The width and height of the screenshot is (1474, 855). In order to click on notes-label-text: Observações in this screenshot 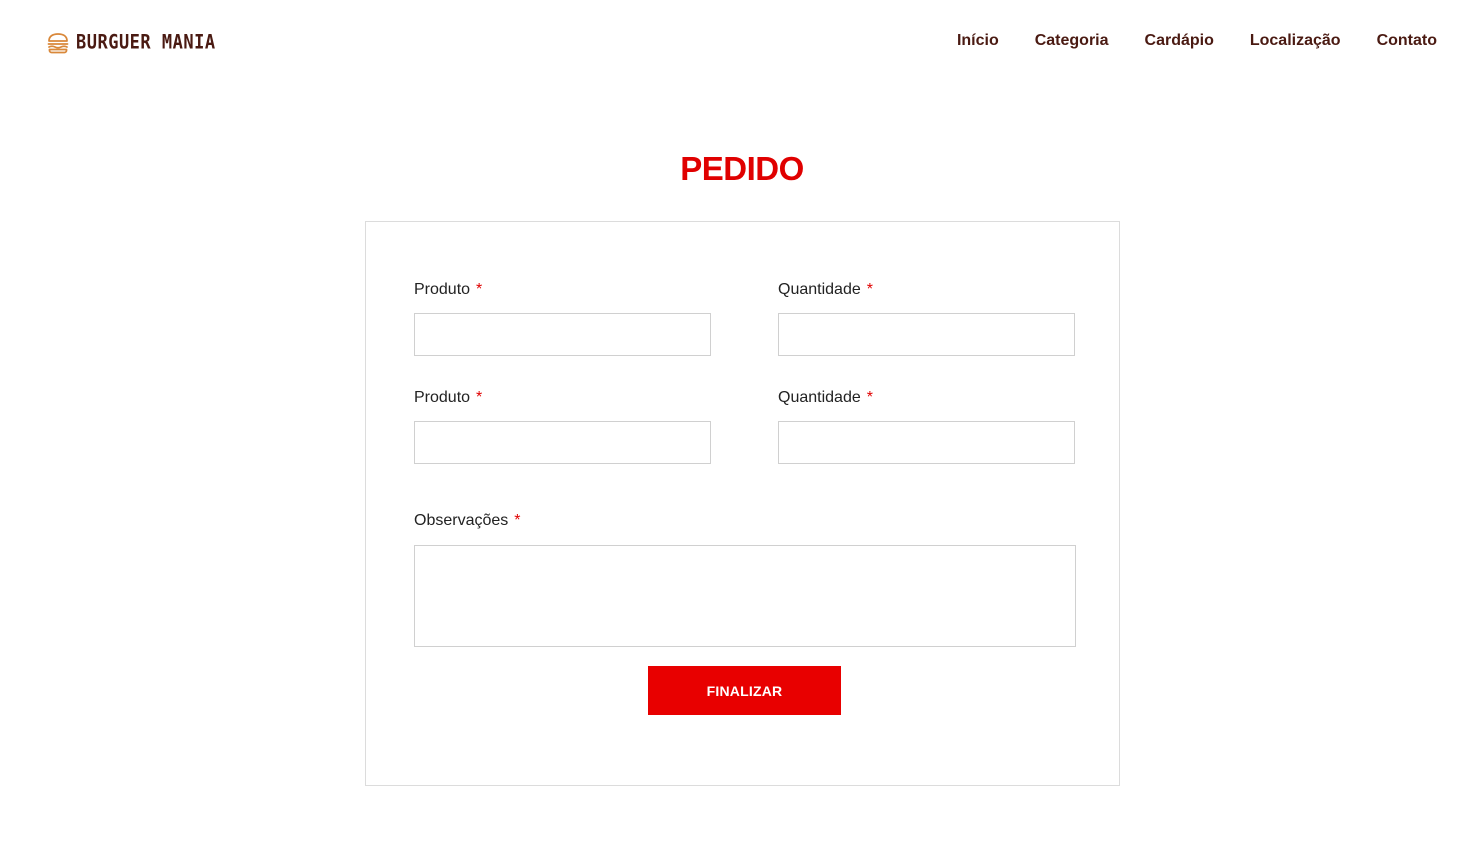, I will do `click(461, 520)`.